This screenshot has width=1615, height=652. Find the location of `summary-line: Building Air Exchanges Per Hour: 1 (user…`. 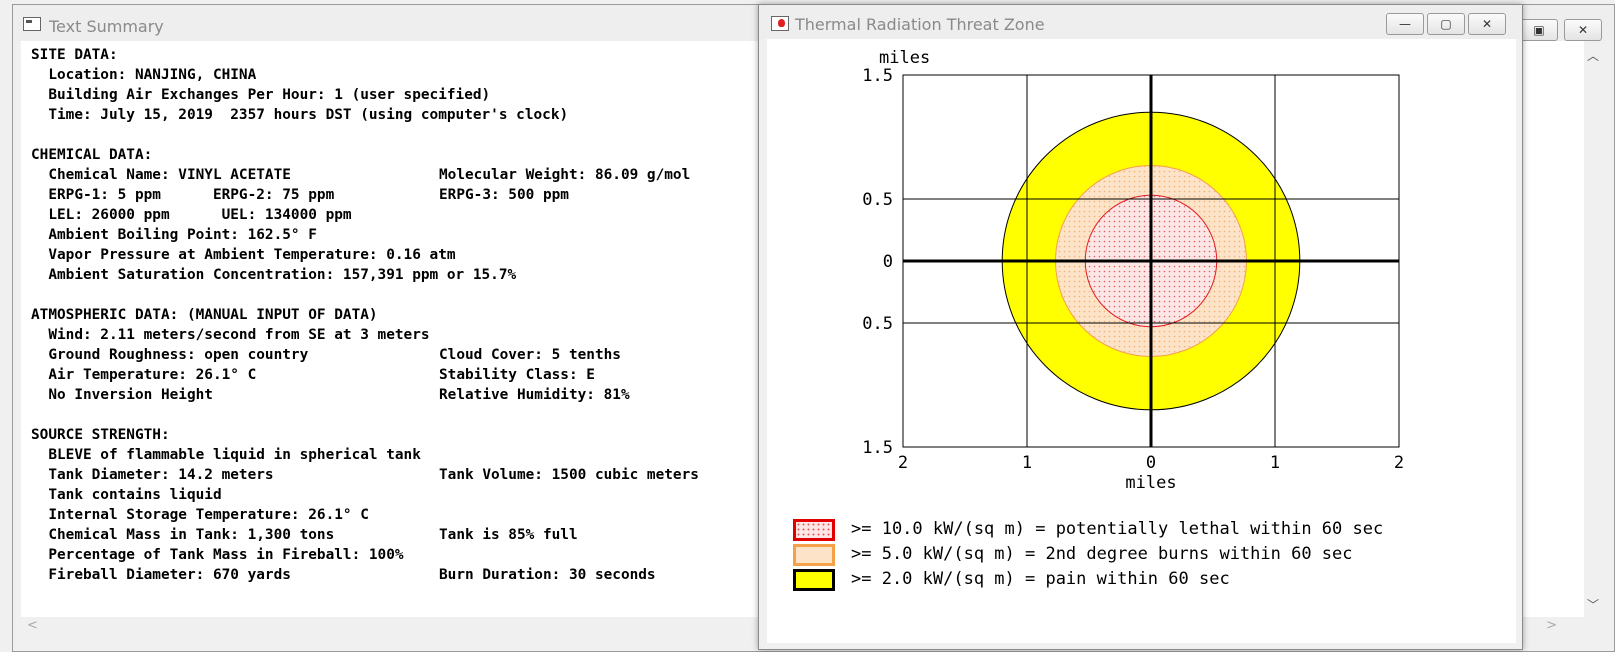

summary-line: Building Air Exchanges Per Hour: 1 (user… is located at coordinates (299, 95).